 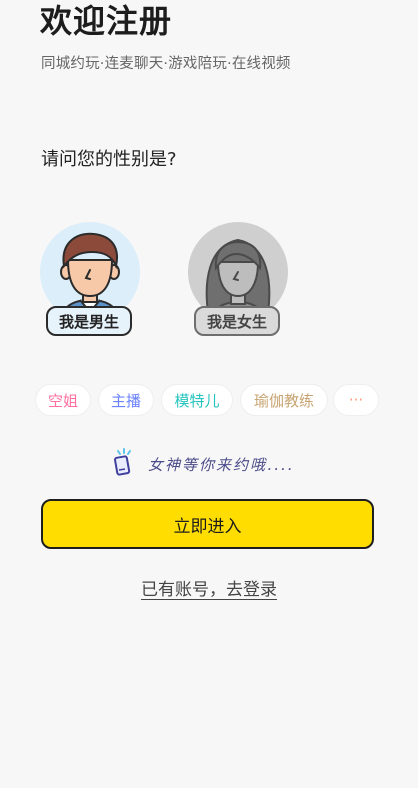 I want to click on enter-button-label: 立即进入, so click(x=207, y=526).